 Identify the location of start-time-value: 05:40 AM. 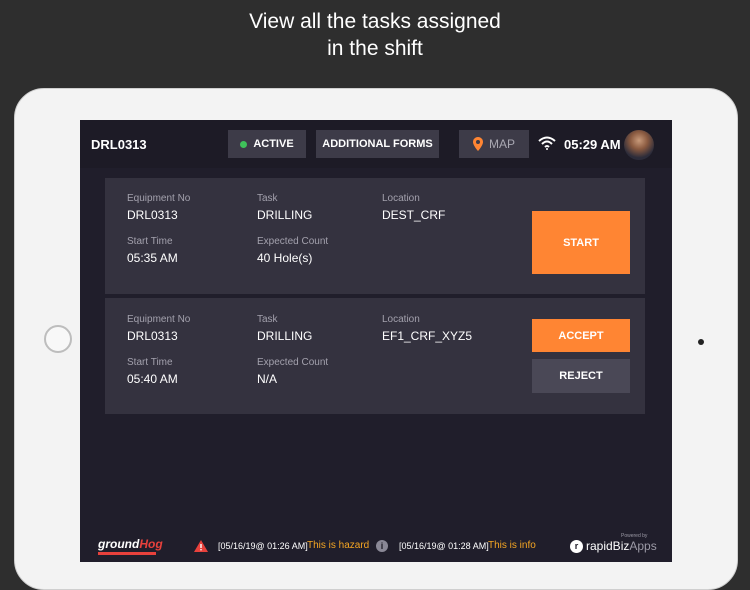
(152, 379).